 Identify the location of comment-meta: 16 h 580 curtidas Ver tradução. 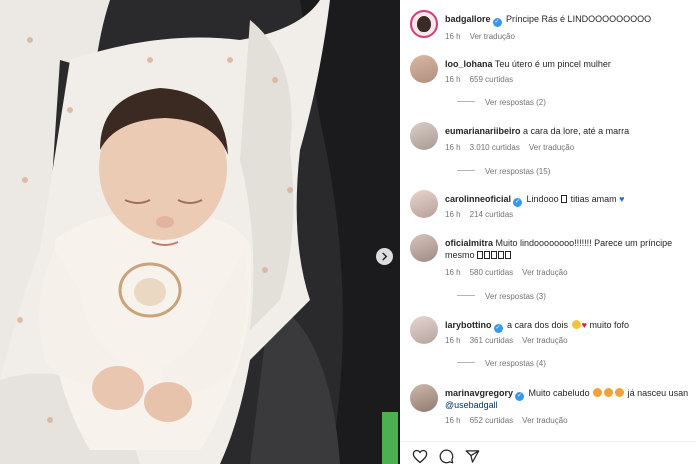
(511, 273).